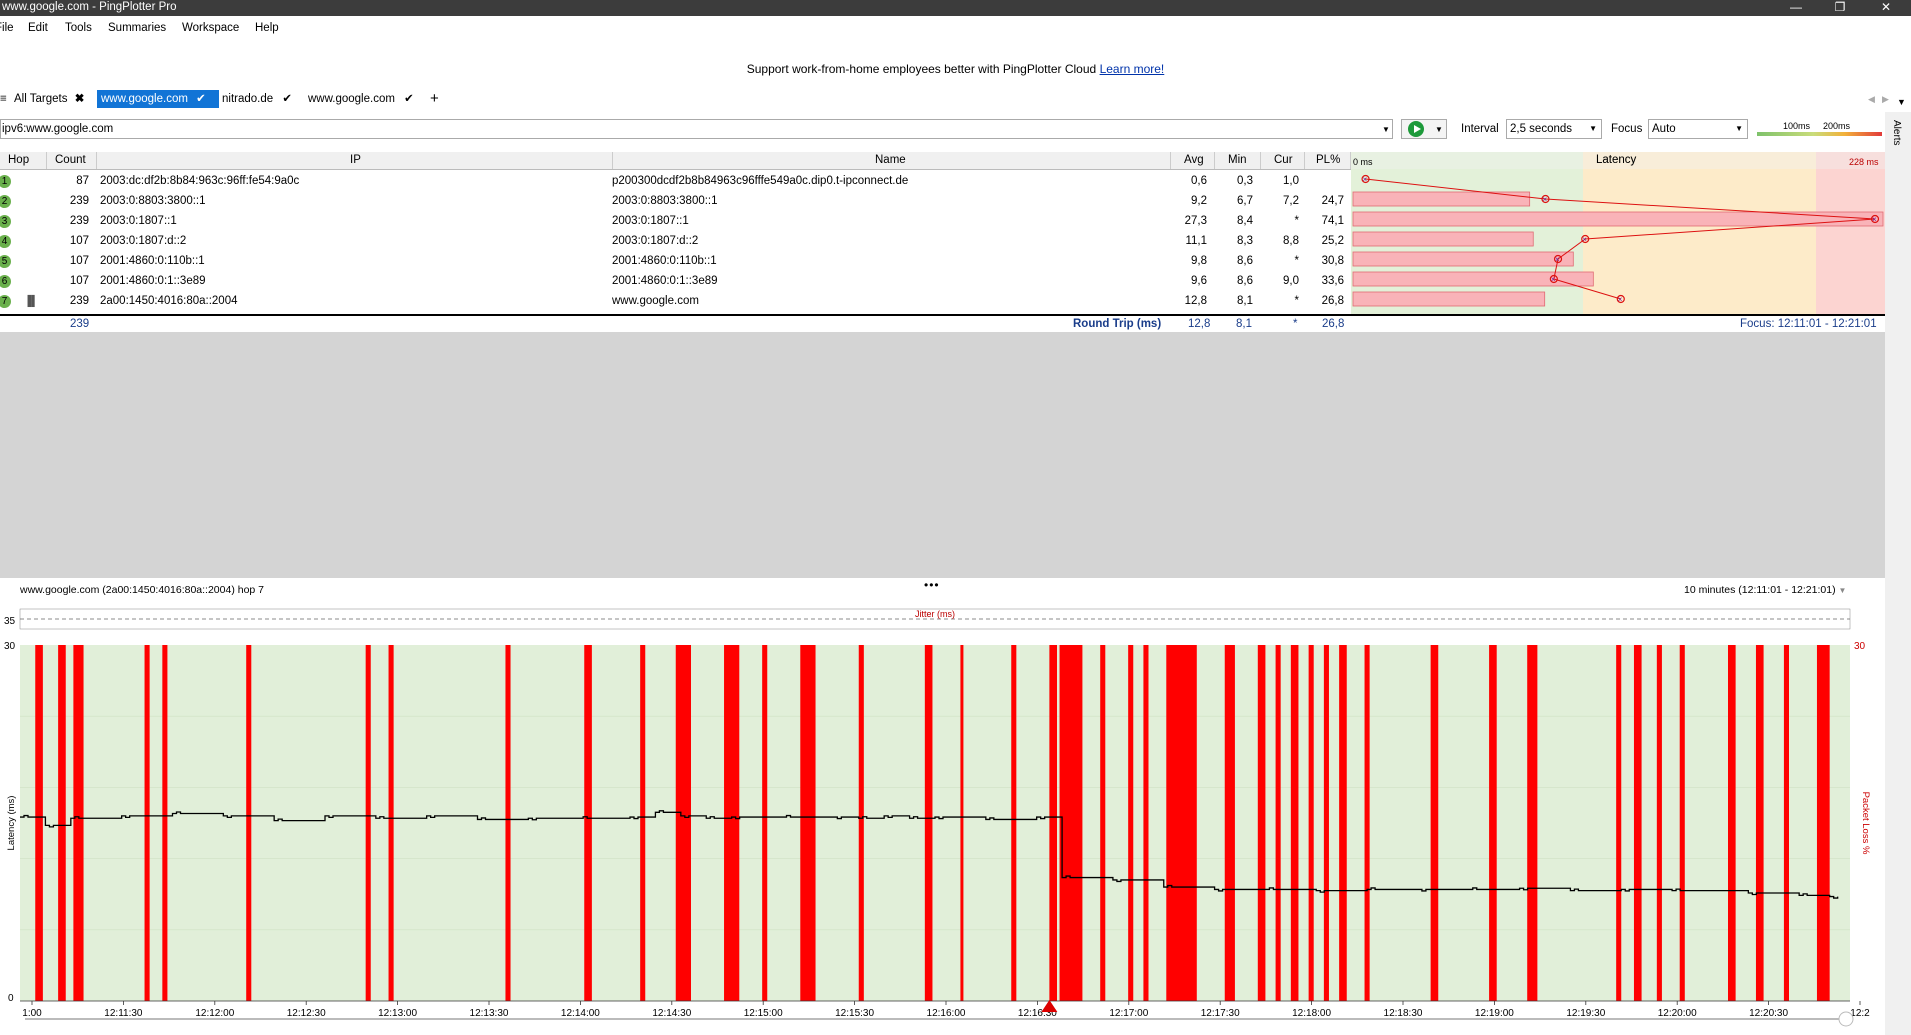  Describe the element at coordinates (1328, 160) in the screenshot. I see `col-pl: PL%` at that location.